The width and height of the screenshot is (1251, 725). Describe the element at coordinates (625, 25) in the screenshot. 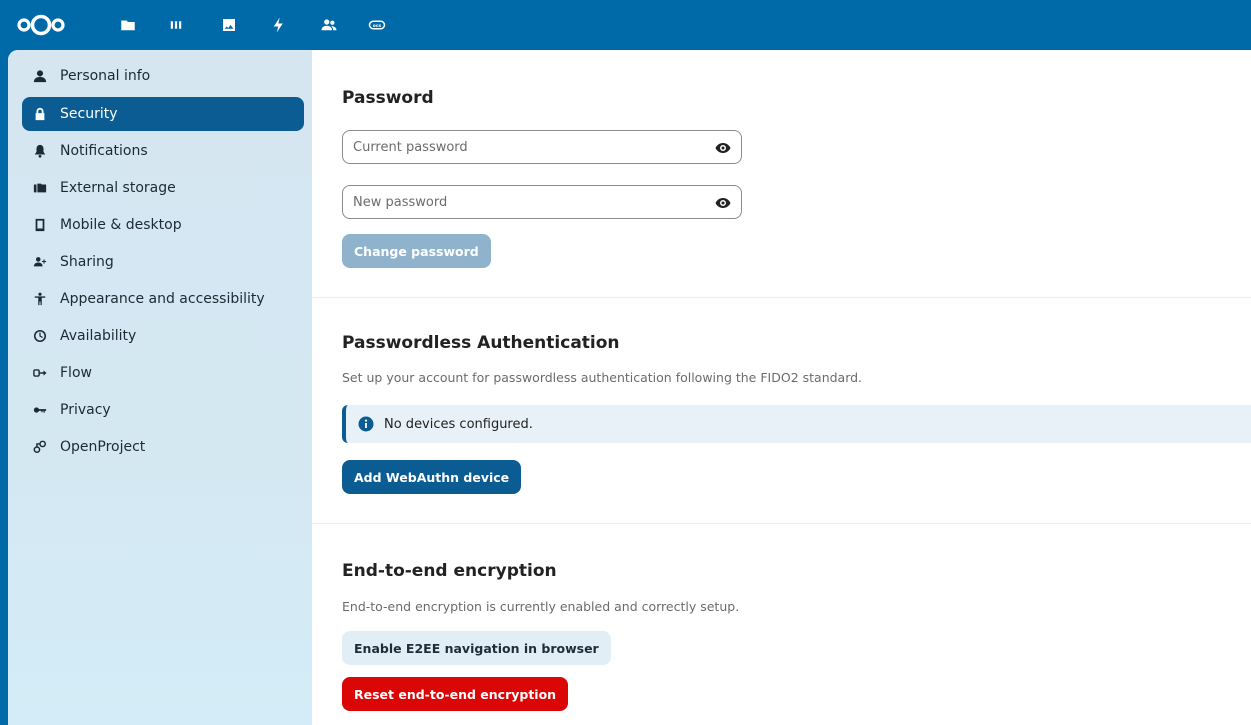

I see `top-header: ocs` at that location.